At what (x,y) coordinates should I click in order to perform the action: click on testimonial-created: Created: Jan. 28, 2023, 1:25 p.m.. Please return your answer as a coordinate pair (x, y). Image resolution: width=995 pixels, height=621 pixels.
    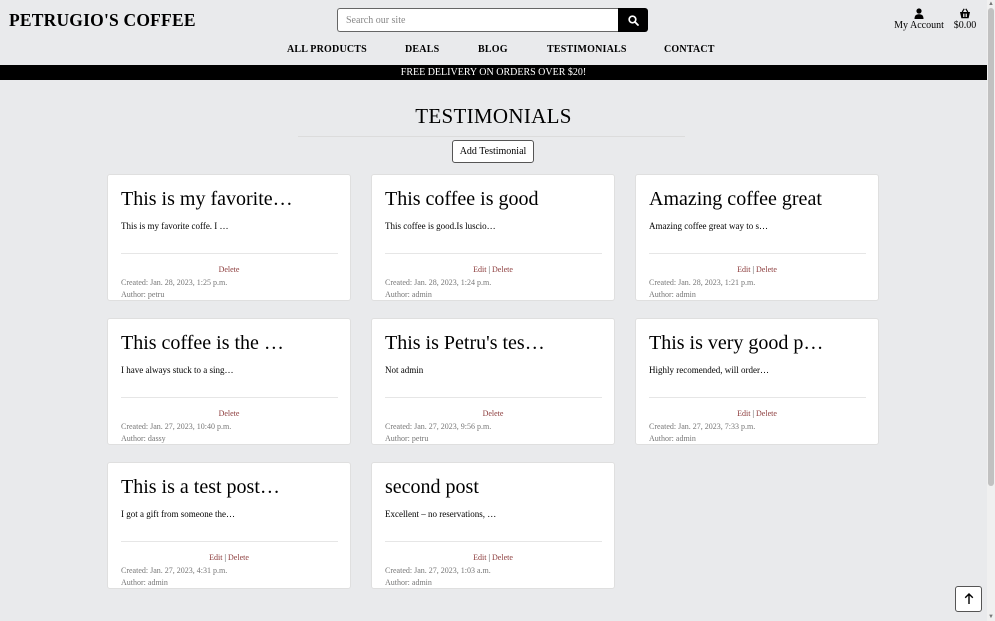
    Looking at the image, I should click on (174, 282).